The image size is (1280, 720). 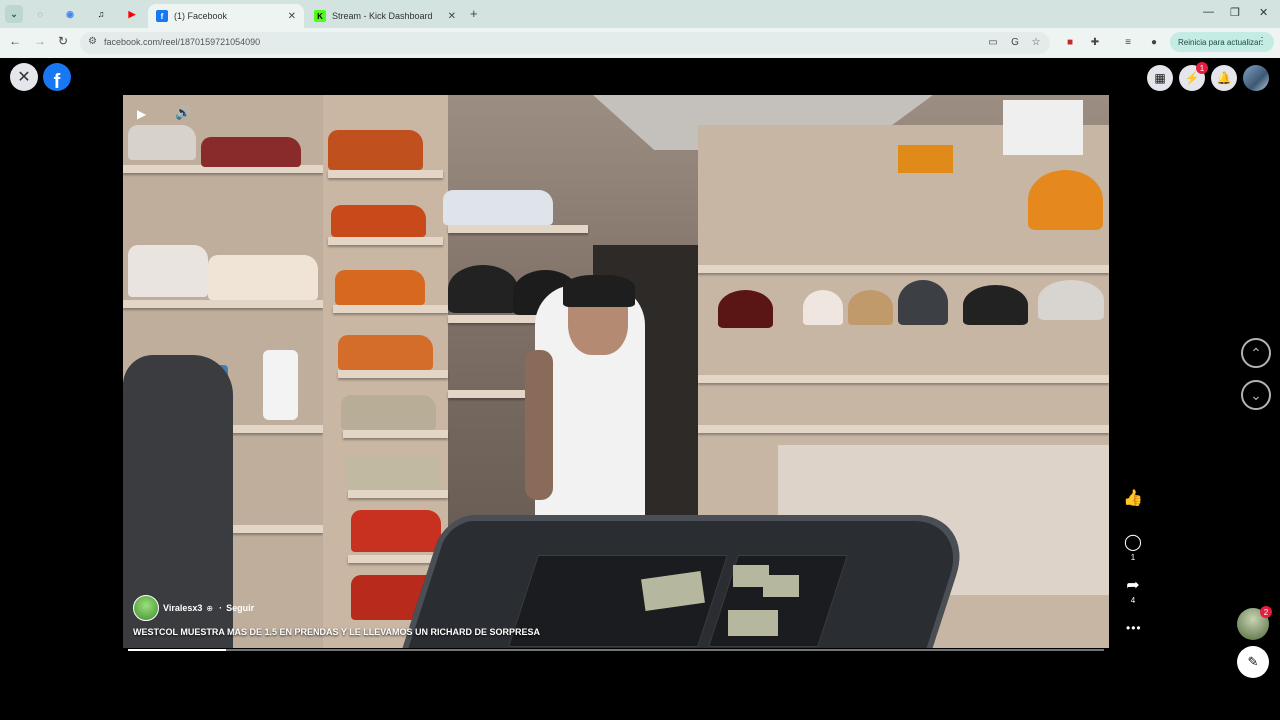 What do you see at coordinates (1256, 353) in the screenshot?
I see `previous-reel-button: ⌃` at bounding box center [1256, 353].